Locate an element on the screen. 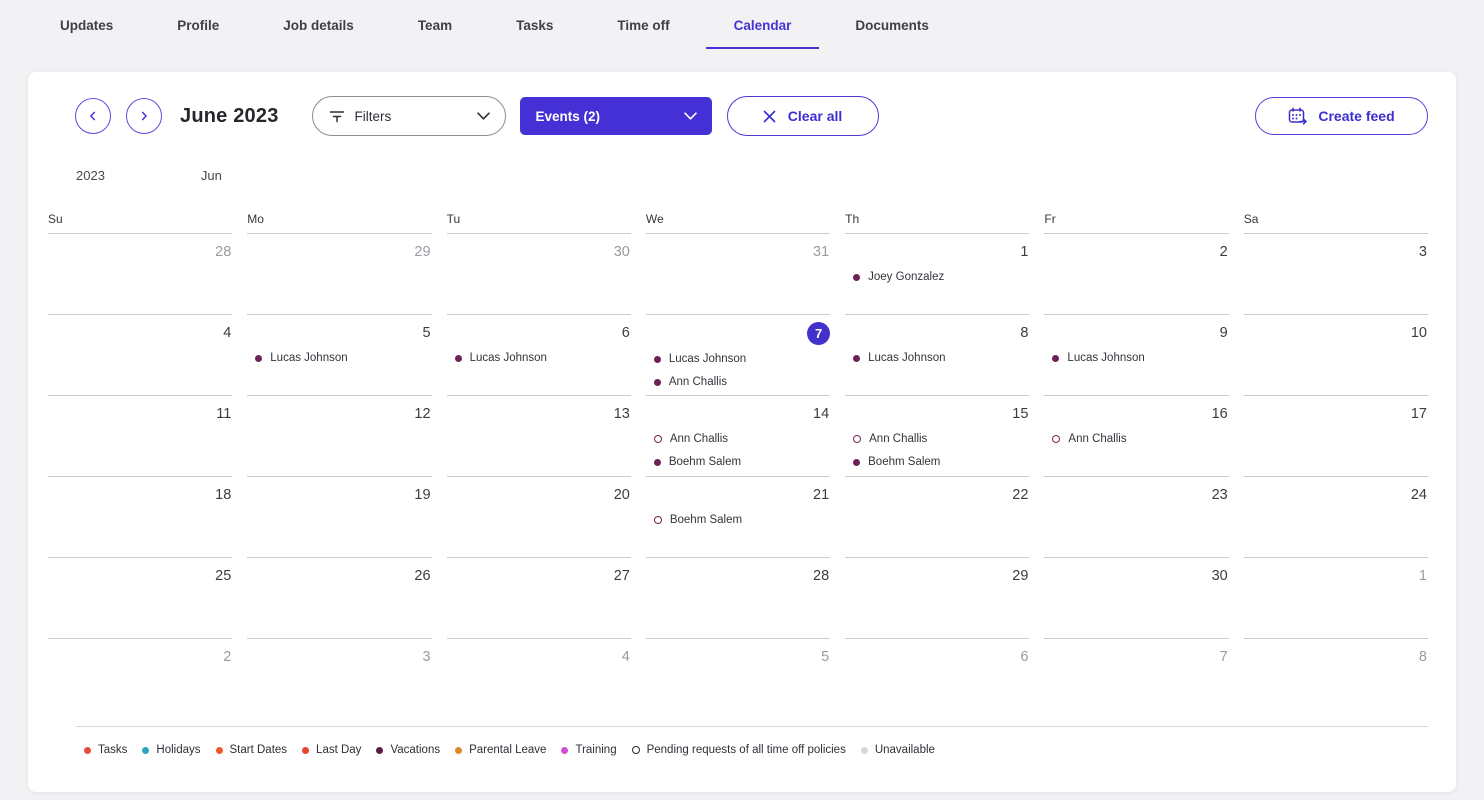 The width and height of the screenshot is (1484, 800). calendar-cell: 18 is located at coordinates (140, 517).